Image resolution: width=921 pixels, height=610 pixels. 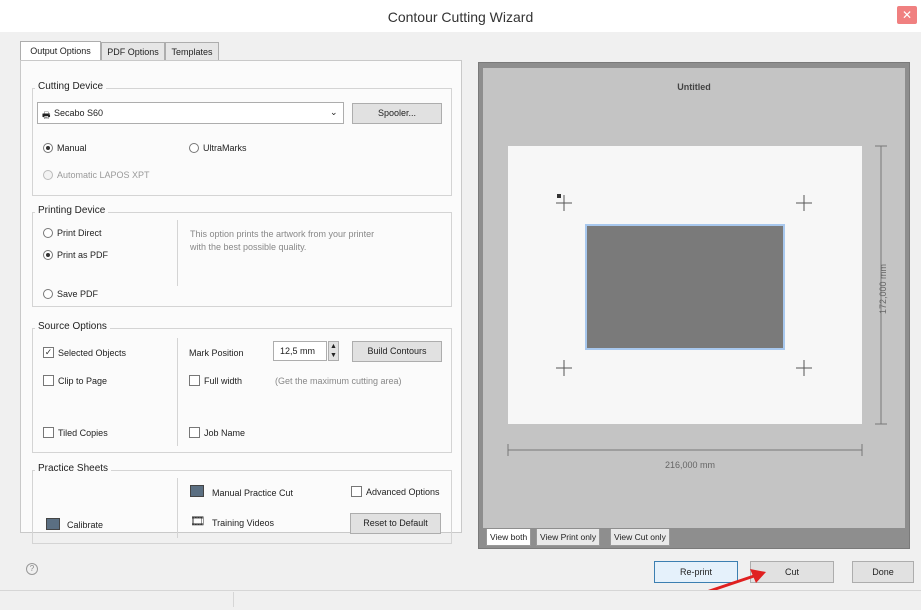 I want to click on practice-sheets-title: Practice Sheets, so click(x=73, y=468).